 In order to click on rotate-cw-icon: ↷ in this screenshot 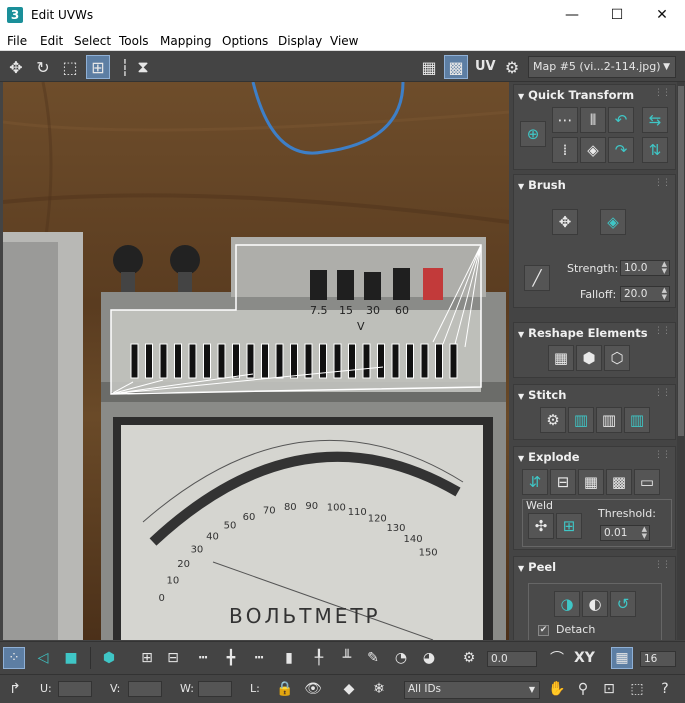, I will do `click(621, 150)`.